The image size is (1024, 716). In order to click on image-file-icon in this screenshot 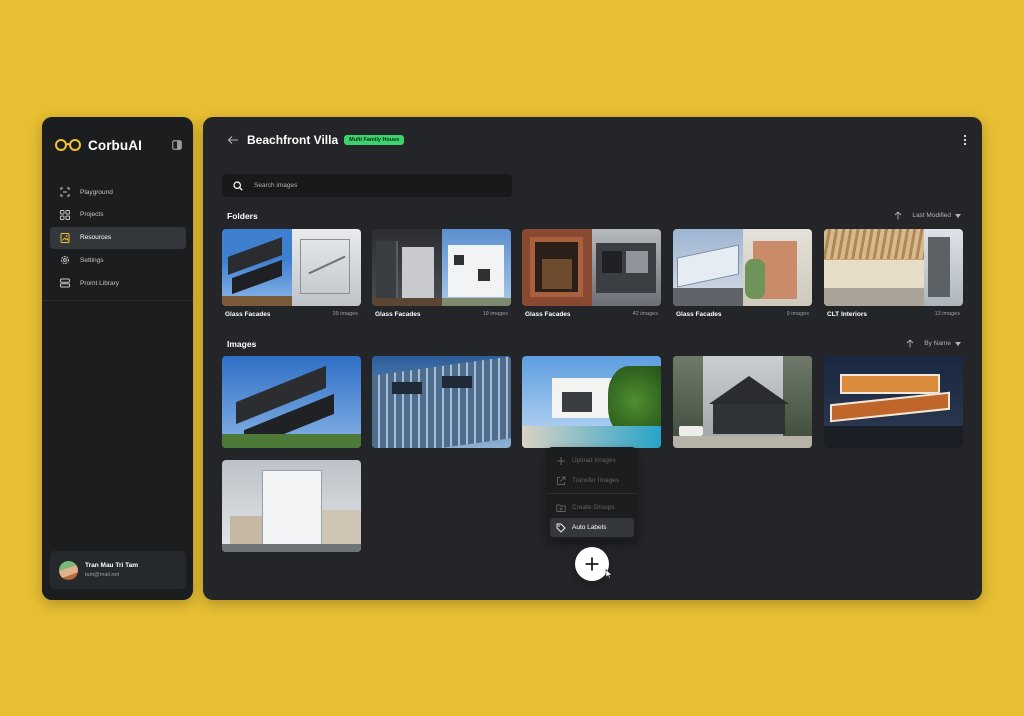, I will do `click(65, 237)`.